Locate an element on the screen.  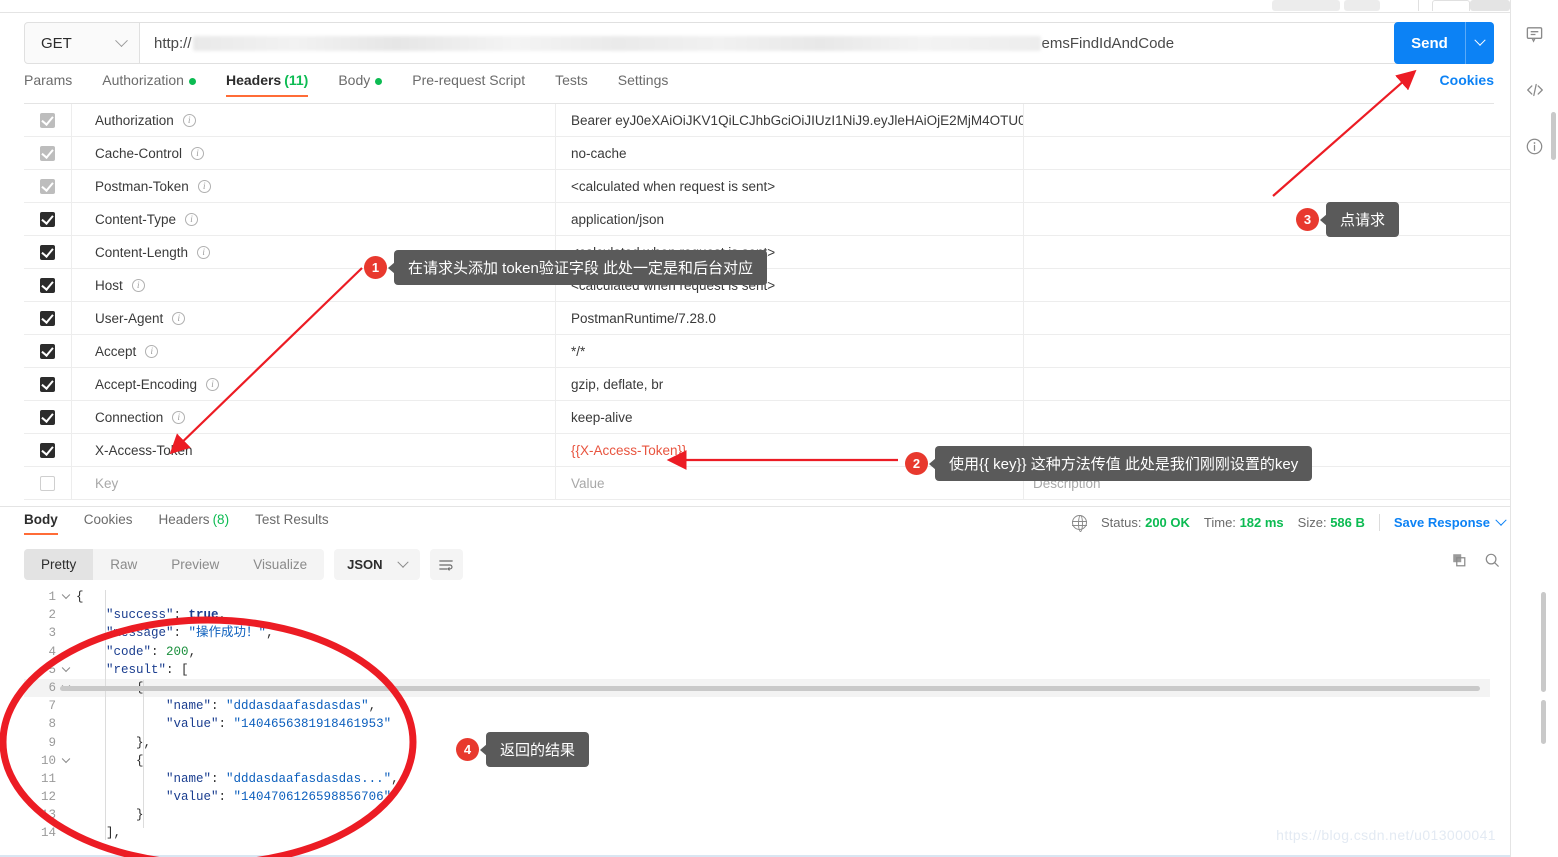
request-tab-authorization: Authorization is located at coordinates (149, 84).